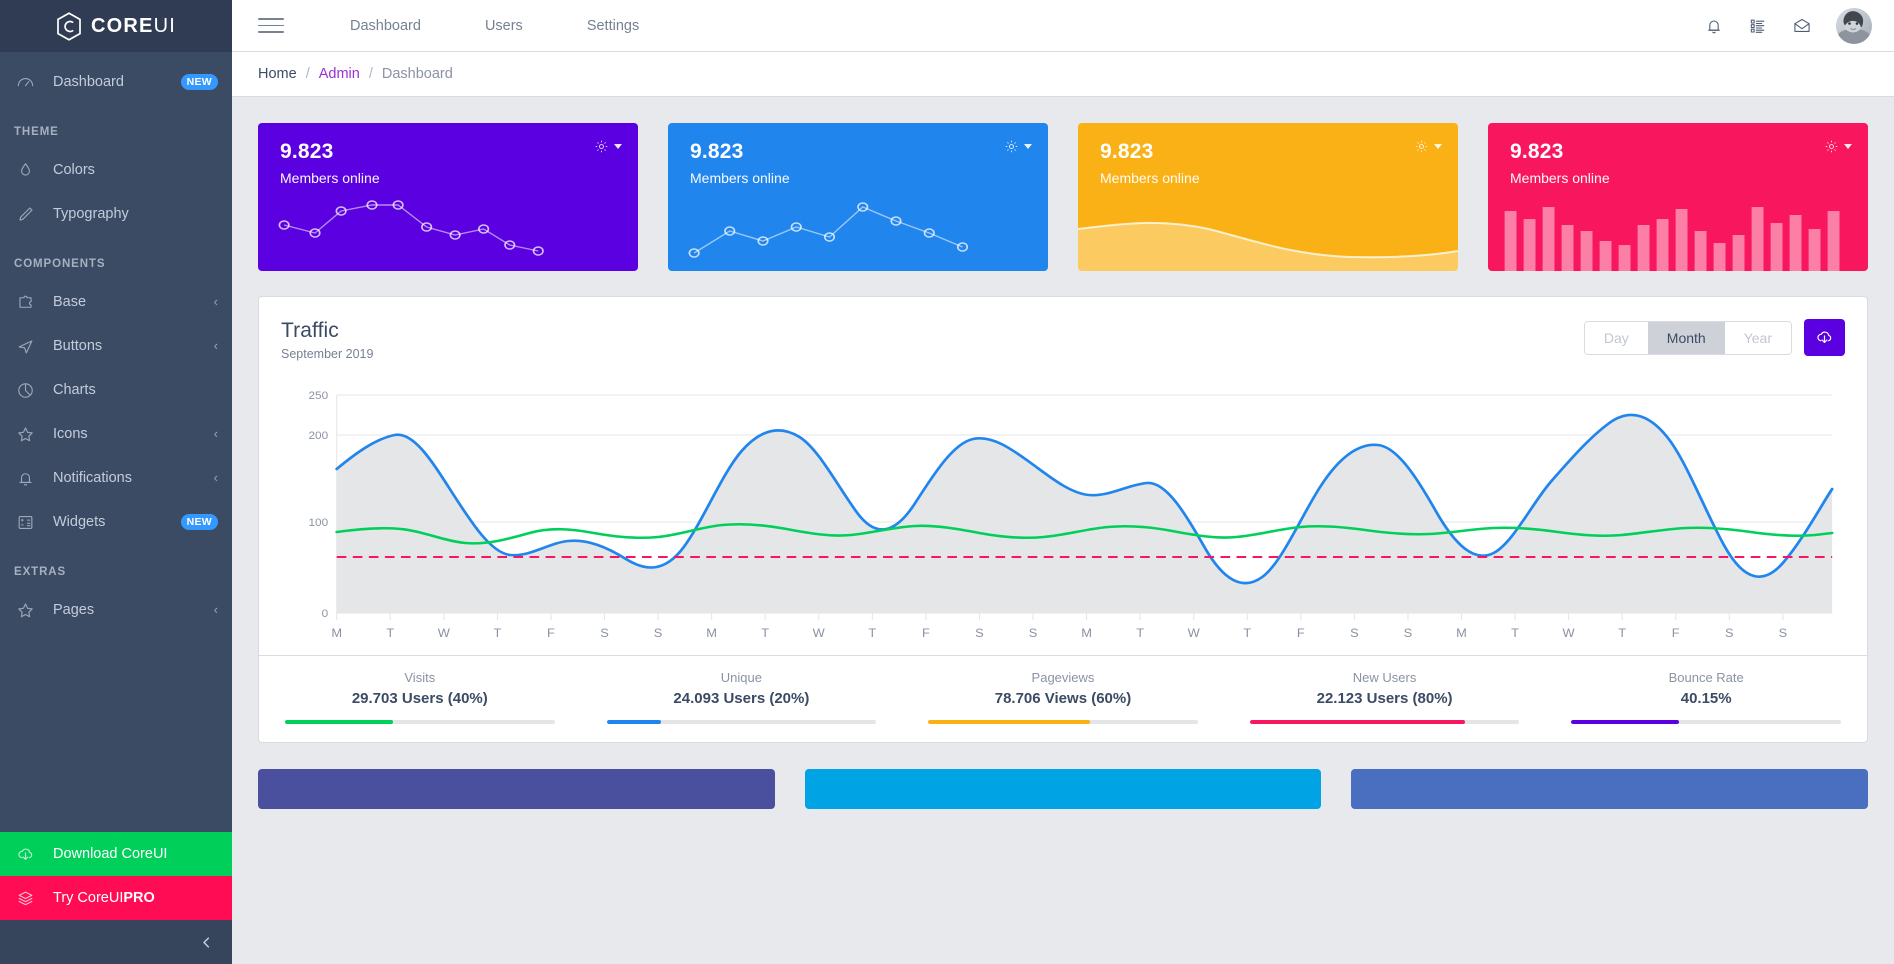 The width and height of the screenshot is (1894, 964). Describe the element at coordinates (1616, 337) in the screenshot. I see `range-day-button: Day` at that location.